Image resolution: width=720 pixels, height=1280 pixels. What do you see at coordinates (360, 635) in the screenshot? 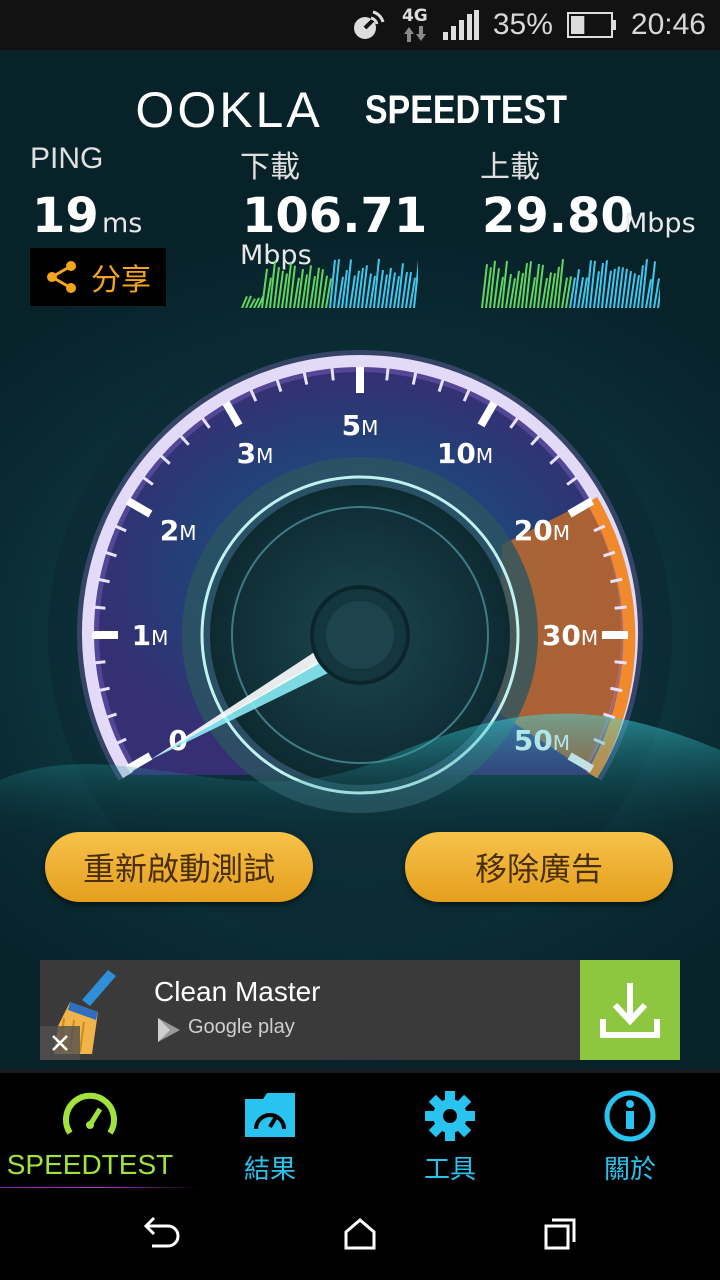
I see `gauge-hub-center` at bounding box center [360, 635].